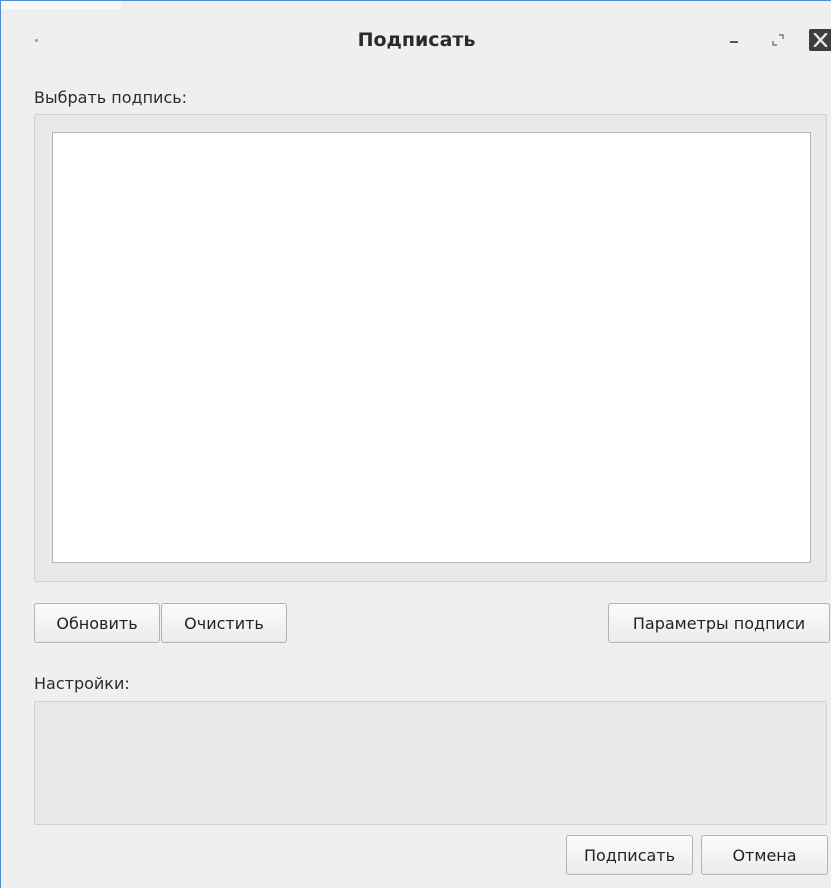  Describe the element at coordinates (629, 855) in the screenshot. I see `sign-button: Подписать` at that location.